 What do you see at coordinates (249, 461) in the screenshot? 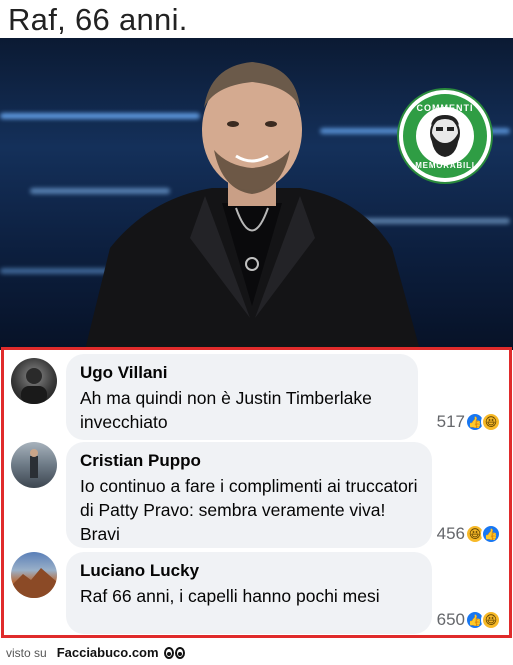
I see `comment-author: Cristian Puppo` at bounding box center [249, 461].